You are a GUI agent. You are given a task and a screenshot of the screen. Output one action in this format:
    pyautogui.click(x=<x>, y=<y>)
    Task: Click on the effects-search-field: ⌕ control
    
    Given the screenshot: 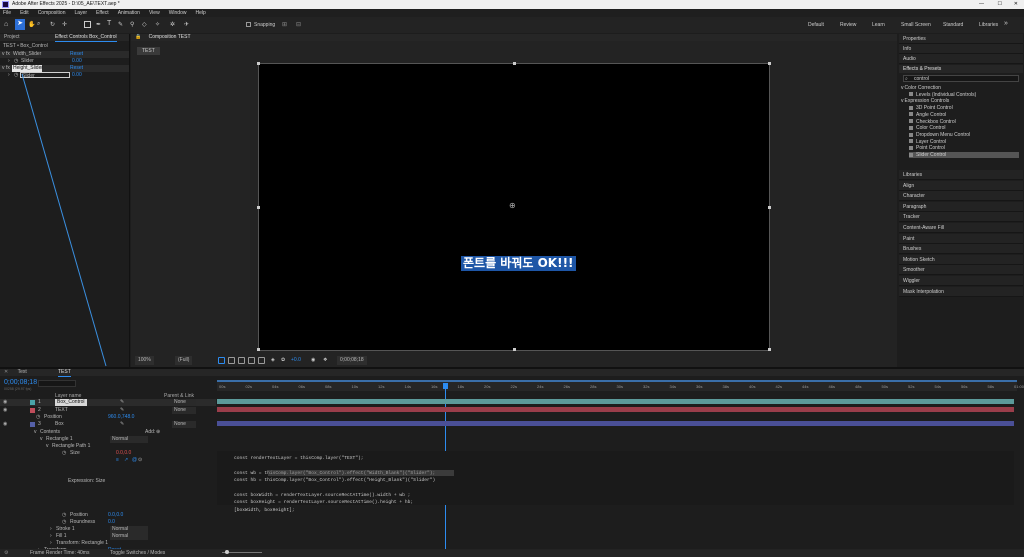 What is the action you would take?
    pyautogui.click(x=961, y=78)
    